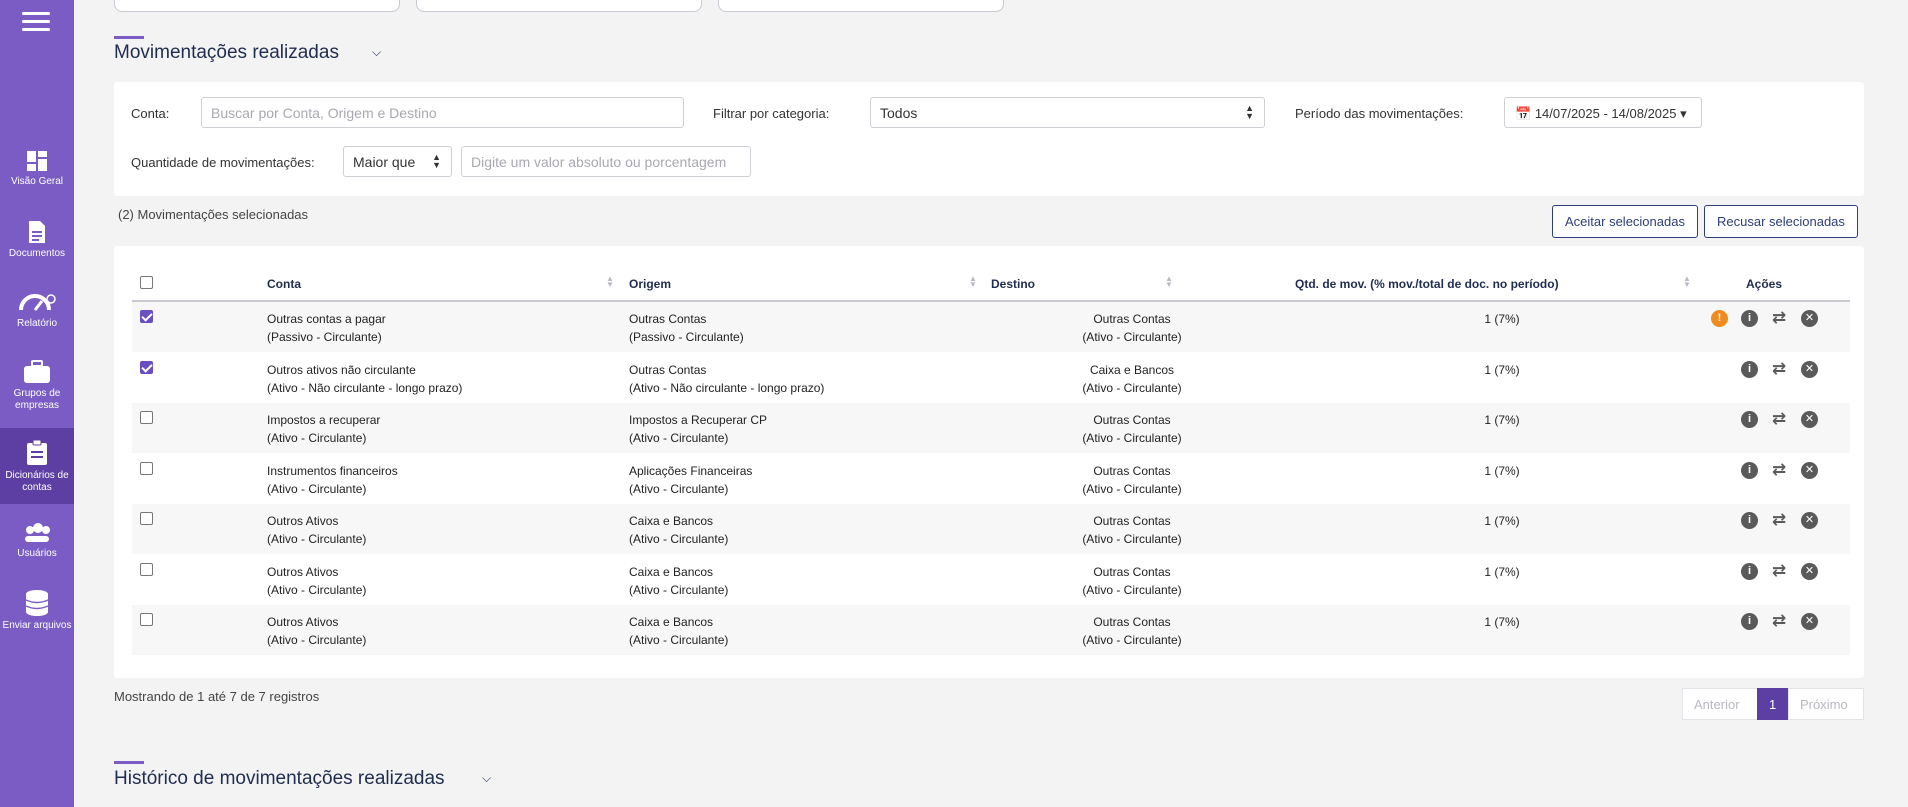 The height and width of the screenshot is (807, 1908). I want to click on sidebar-item-usuarios: Usuários, so click(37, 541).